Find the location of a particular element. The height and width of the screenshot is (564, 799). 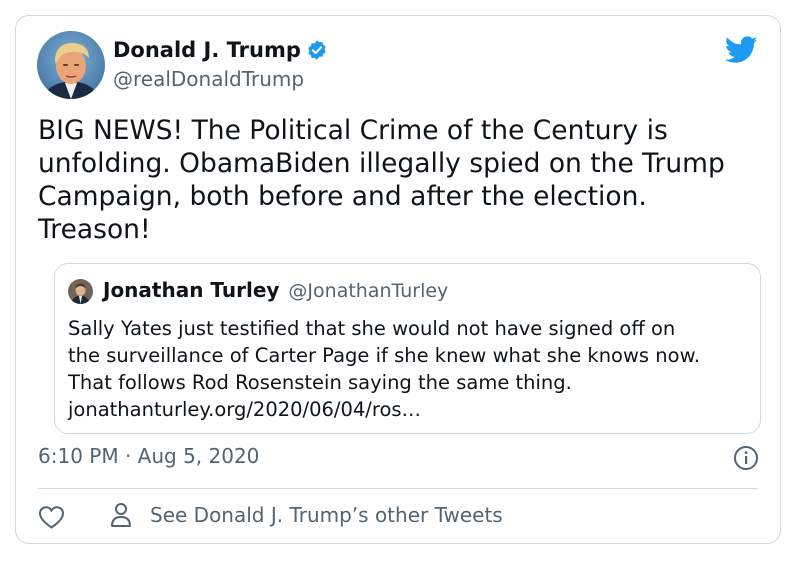

see-other-tweets-label: See Donald J. Trump’s other Tweets is located at coordinates (326, 515).